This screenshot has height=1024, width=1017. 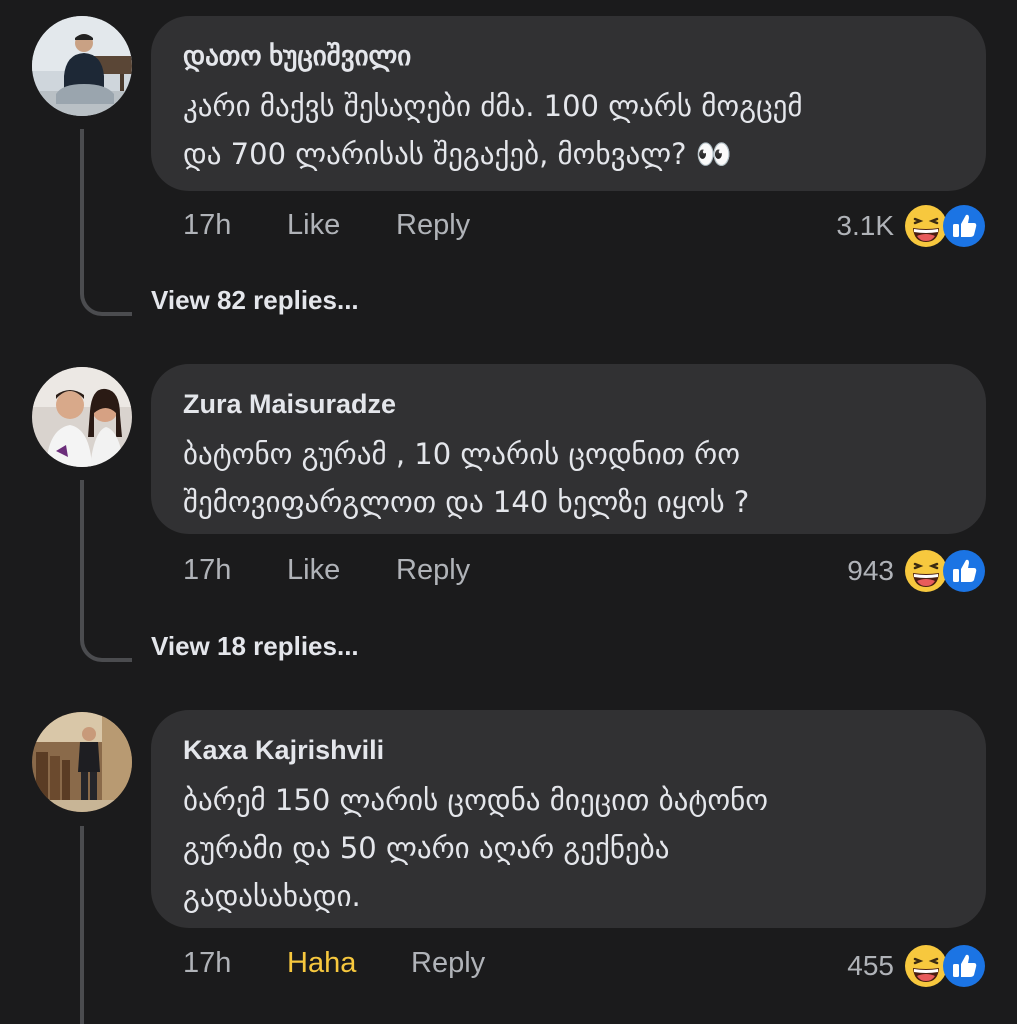 I want to click on reaction-summary: 943, so click(x=916, y=571).